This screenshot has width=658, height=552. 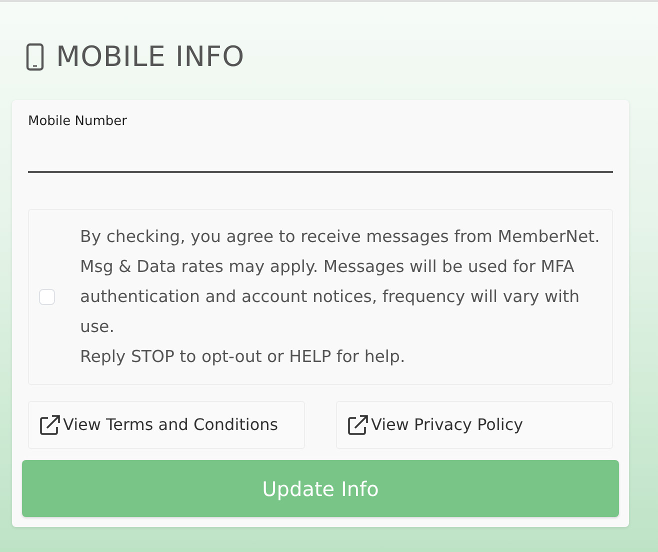 What do you see at coordinates (47, 297) in the screenshot?
I see `consent-checkbox` at bounding box center [47, 297].